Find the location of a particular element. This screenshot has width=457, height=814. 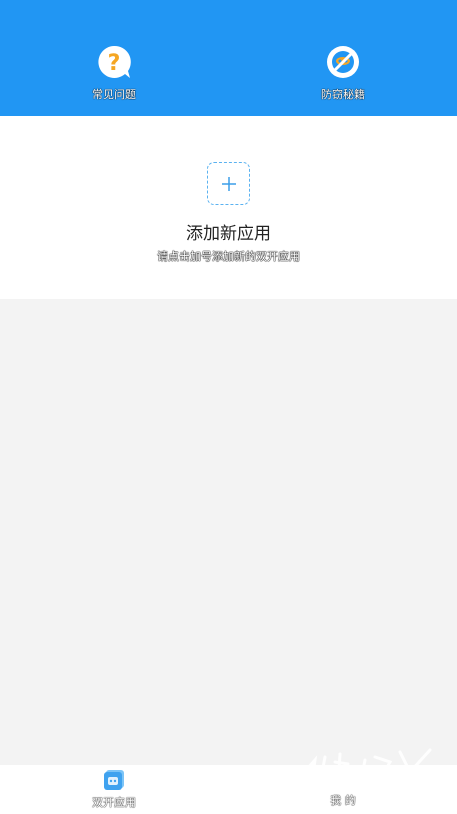

anti-theft-tips-button: 防窃秘籍 is located at coordinates (343, 73).